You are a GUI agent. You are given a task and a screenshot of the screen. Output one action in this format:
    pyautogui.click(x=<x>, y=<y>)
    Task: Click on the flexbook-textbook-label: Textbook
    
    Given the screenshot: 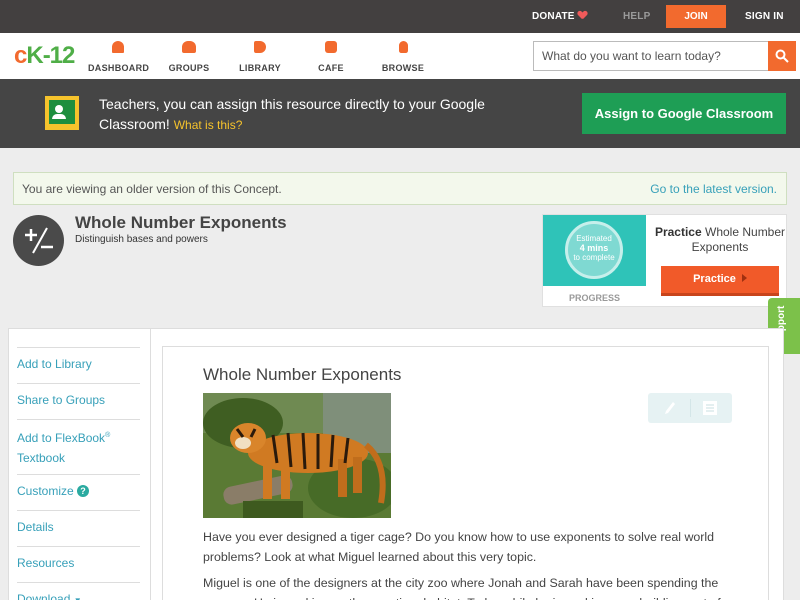 What is the action you would take?
    pyautogui.click(x=41, y=458)
    